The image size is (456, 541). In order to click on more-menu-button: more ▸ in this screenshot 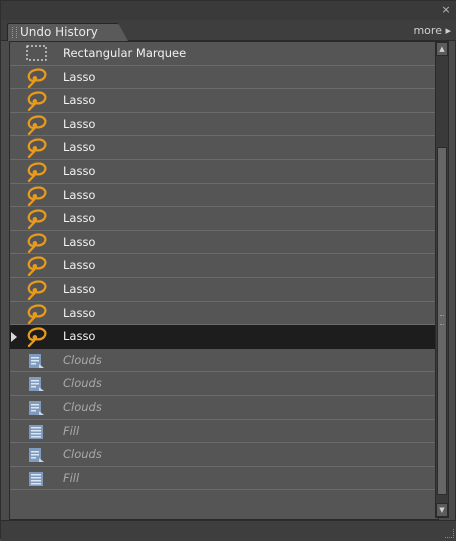, I will do `click(432, 31)`.